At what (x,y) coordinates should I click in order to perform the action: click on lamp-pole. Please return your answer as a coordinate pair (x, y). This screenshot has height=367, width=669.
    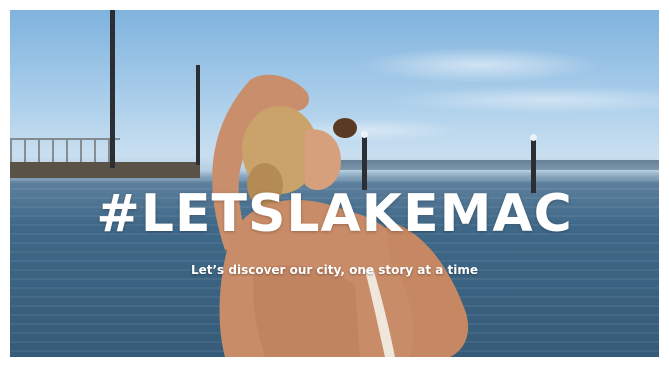
    Looking at the image, I should click on (112, 89).